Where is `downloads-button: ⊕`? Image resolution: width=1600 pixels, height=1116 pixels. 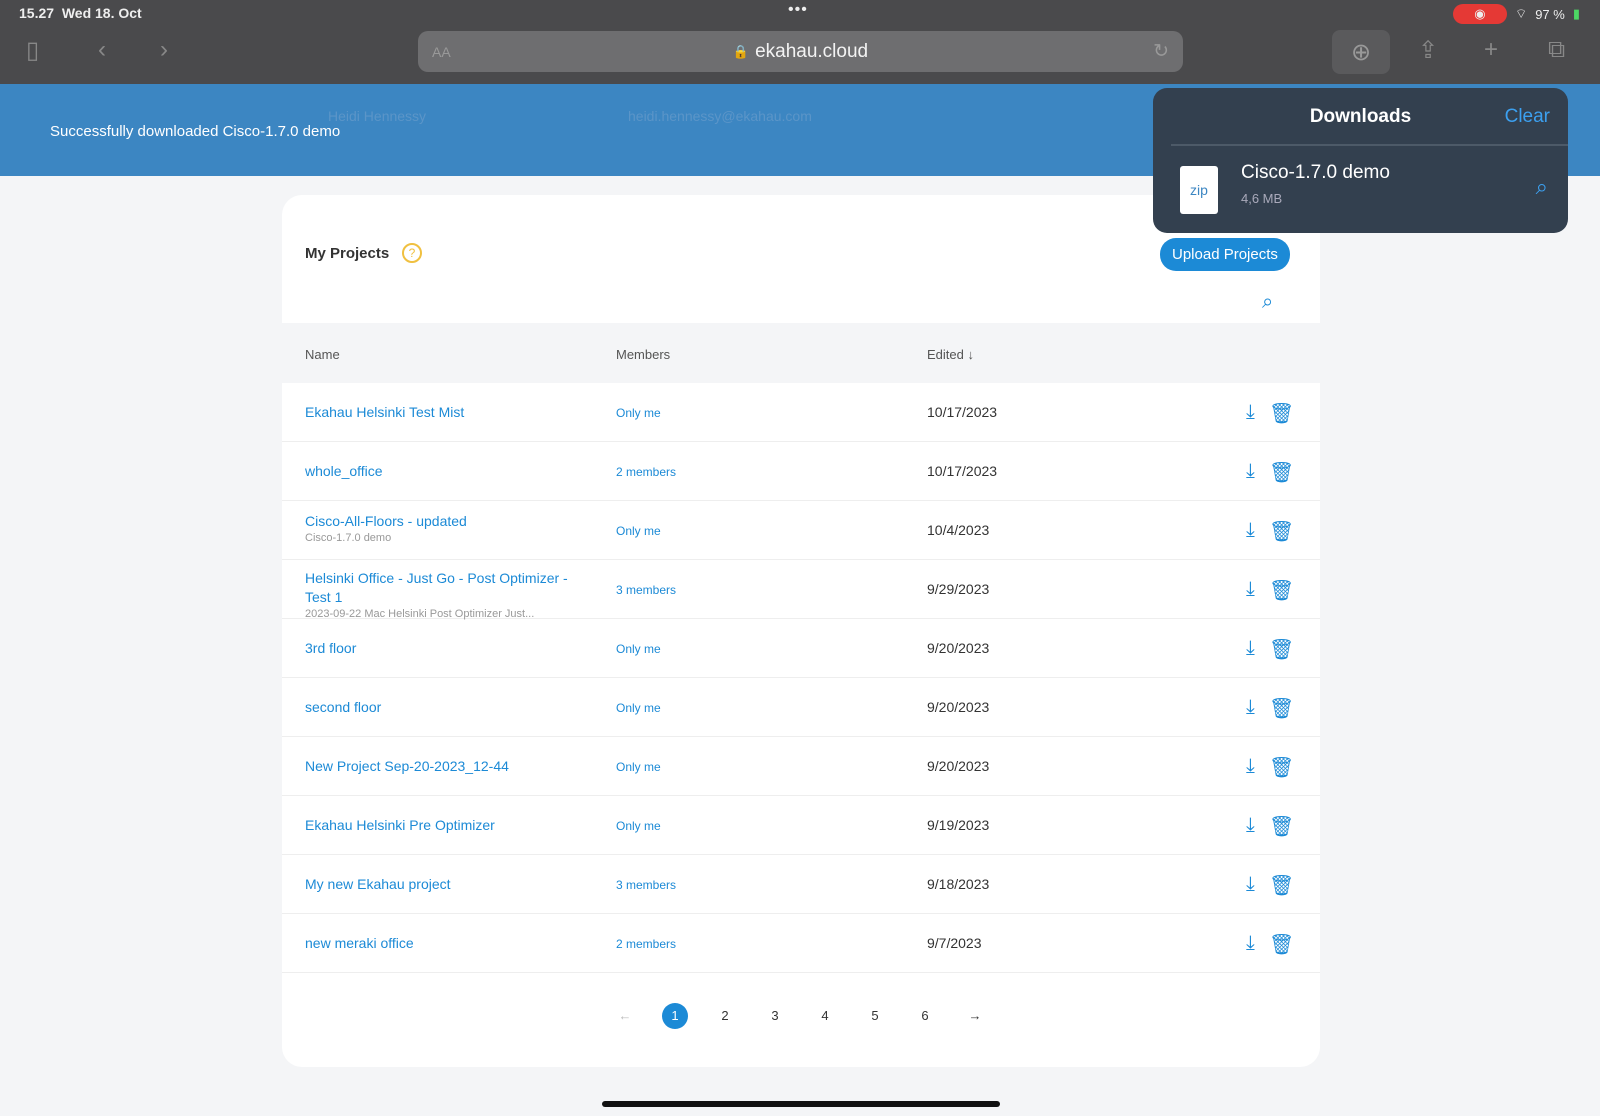 downloads-button: ⊕ is located at coordinates (1361, 52).